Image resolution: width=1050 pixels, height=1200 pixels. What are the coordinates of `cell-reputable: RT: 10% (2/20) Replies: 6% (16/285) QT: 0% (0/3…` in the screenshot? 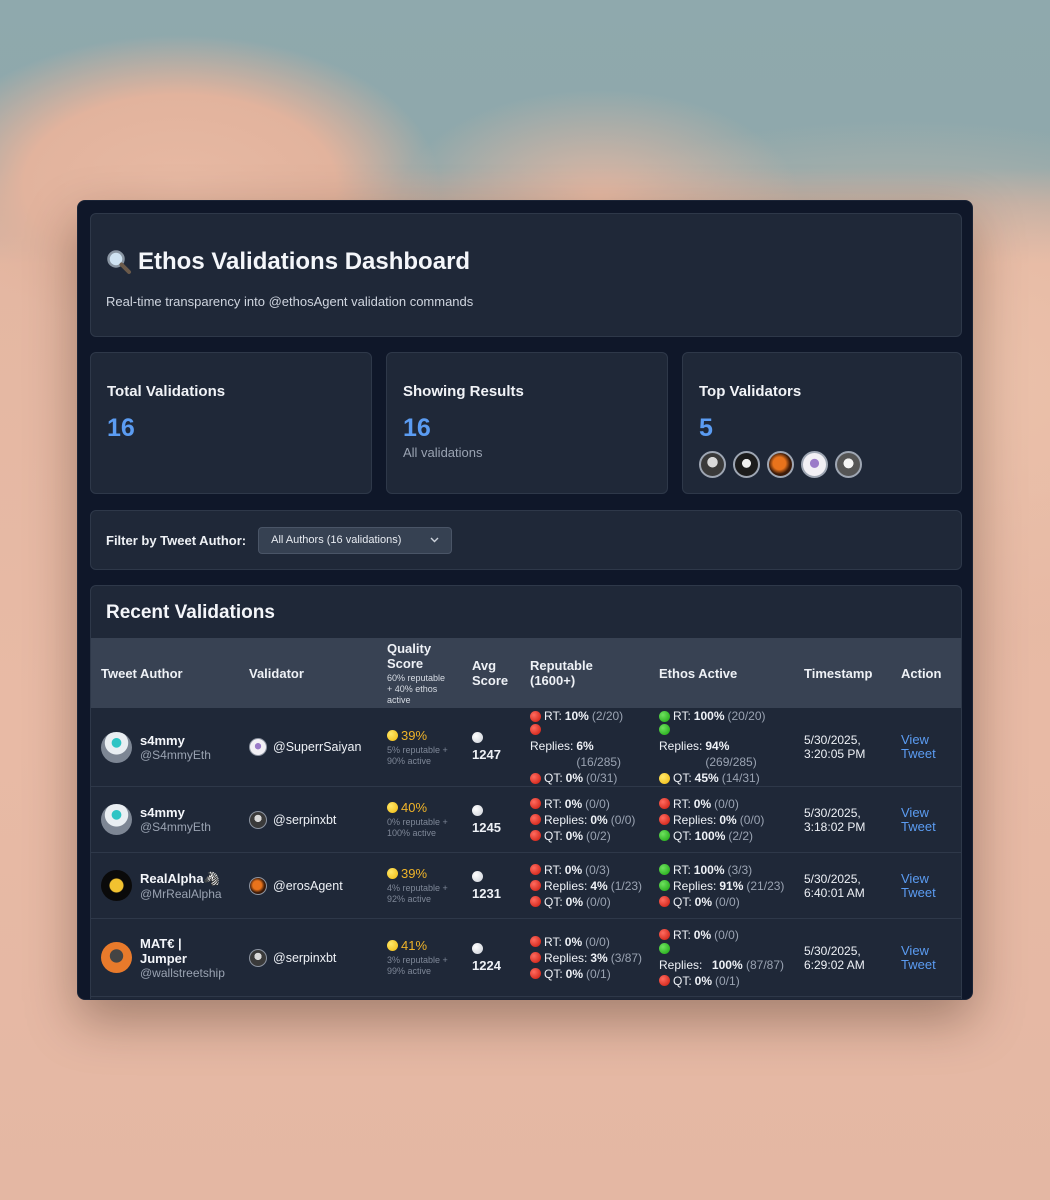 It's located at (584, 747).